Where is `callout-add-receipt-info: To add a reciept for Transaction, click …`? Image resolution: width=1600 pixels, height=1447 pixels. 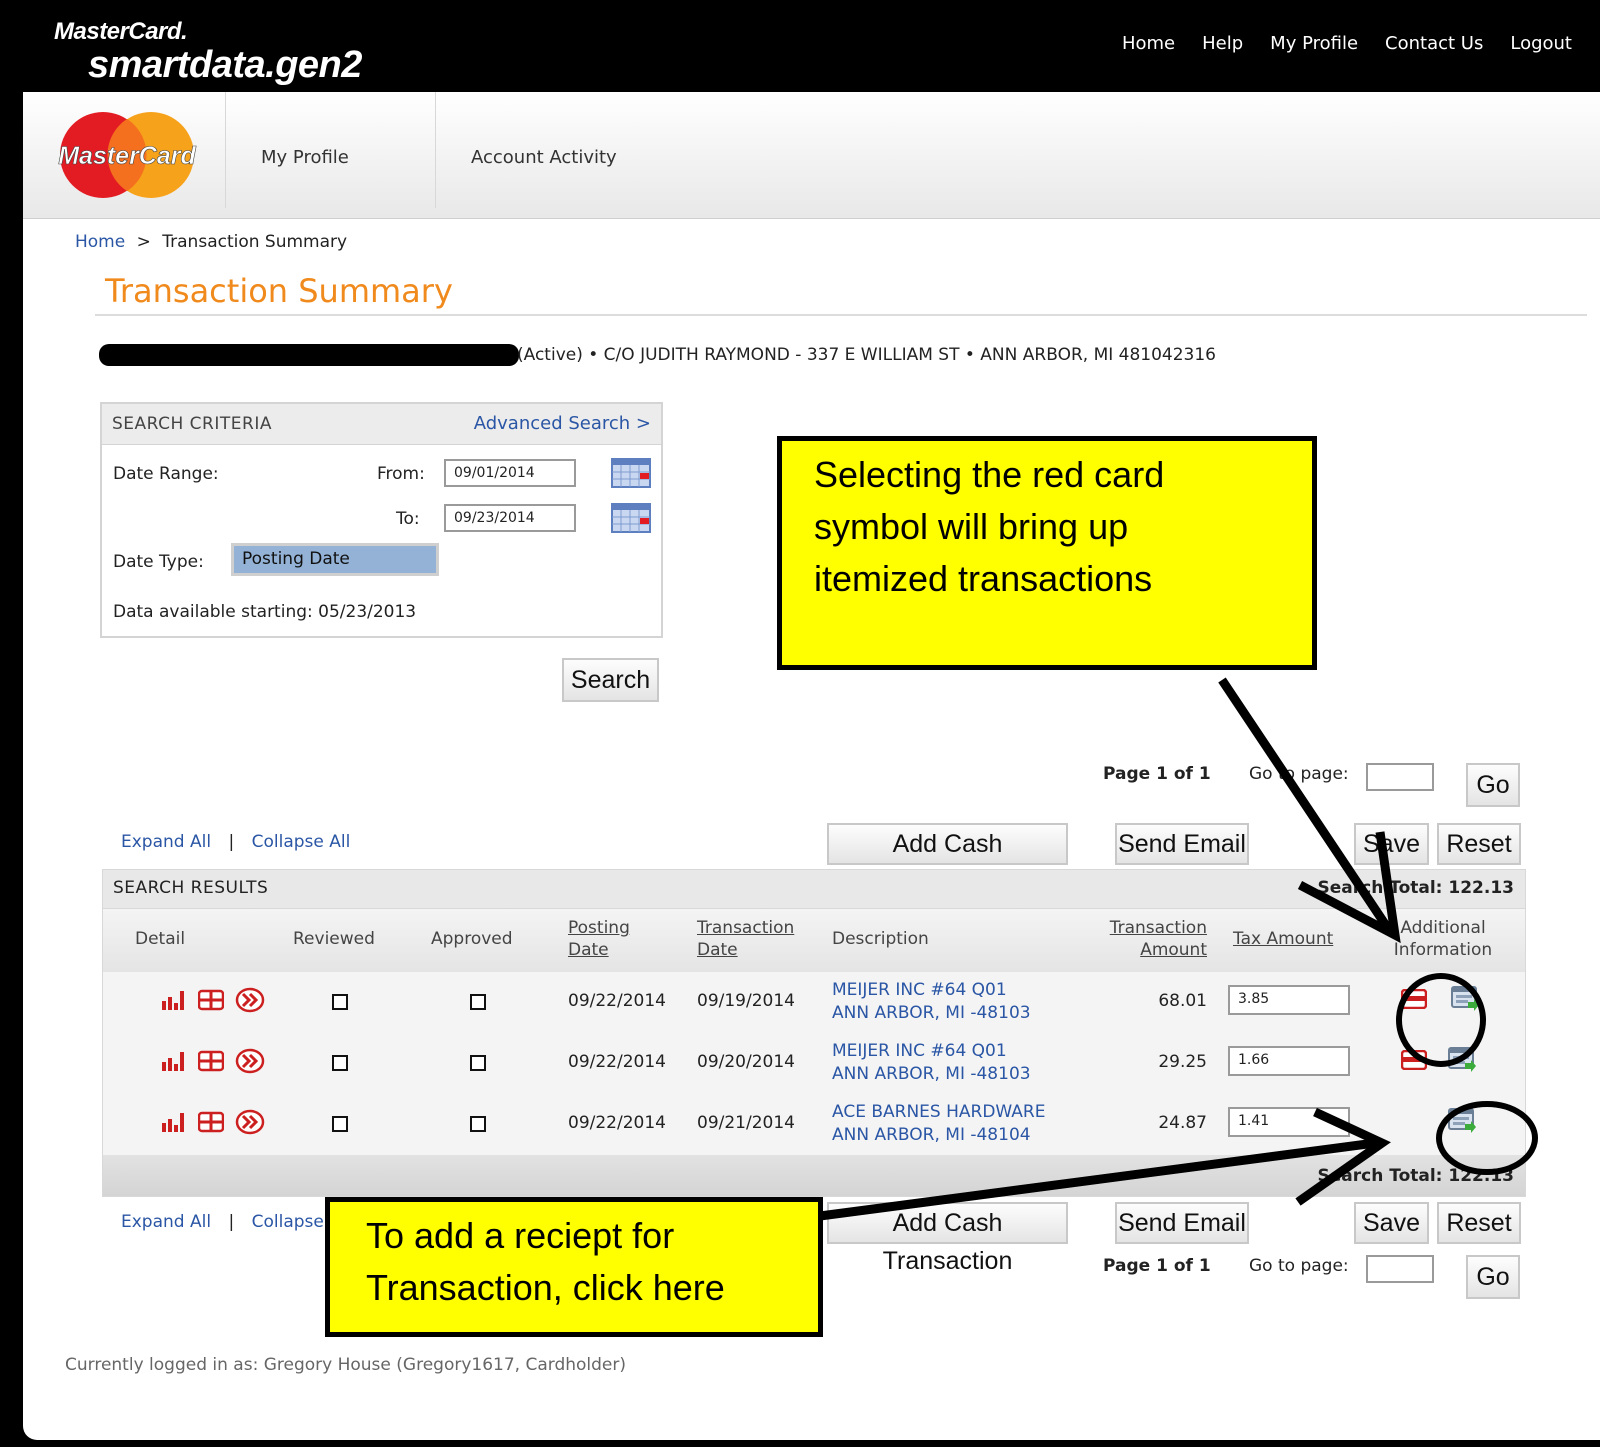
callout-add-receipt-info: To add a reciept for Transaction, click … is located at coordinates (574, 1267).